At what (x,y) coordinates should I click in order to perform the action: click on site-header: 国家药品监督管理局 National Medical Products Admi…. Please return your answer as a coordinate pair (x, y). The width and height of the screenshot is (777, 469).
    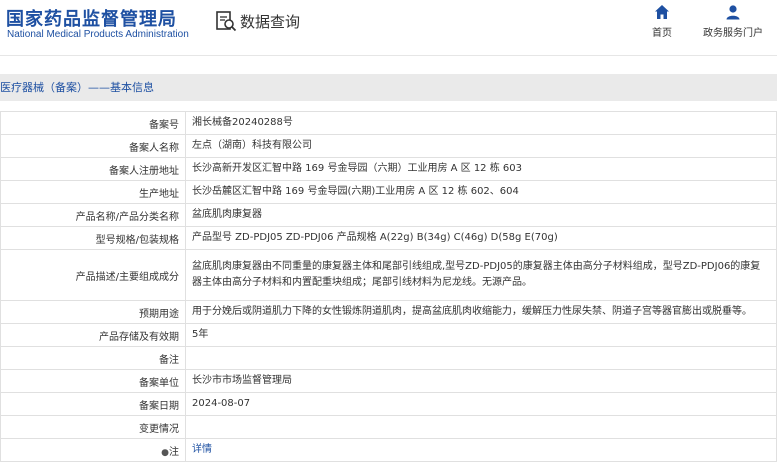
    Looking at the image, I should click on (388, 28).